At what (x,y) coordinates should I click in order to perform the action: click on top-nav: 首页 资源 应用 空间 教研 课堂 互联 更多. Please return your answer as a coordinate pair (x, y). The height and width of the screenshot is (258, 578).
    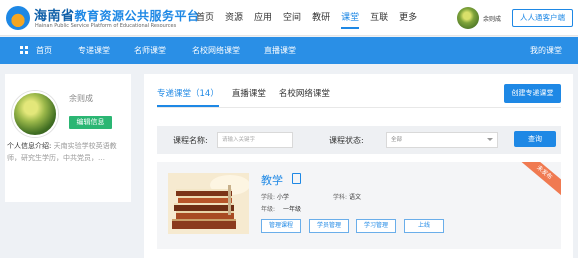
    Looking at the image, I should click on (312, 19).